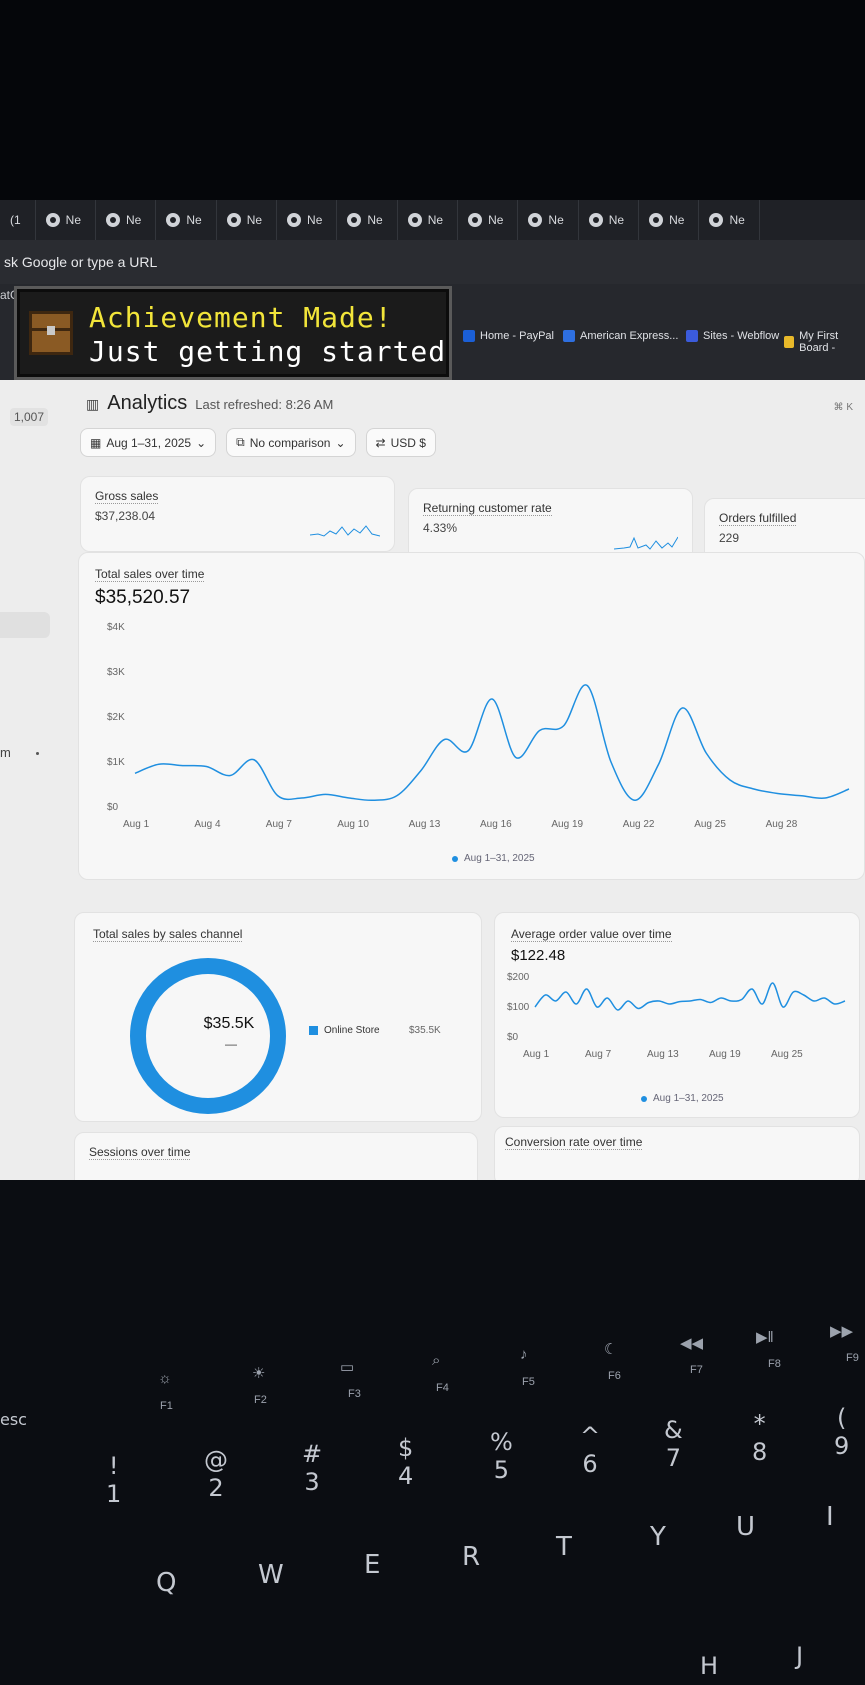  I want to click on address-bar: sk Google or type a URL, so click(432, 262).